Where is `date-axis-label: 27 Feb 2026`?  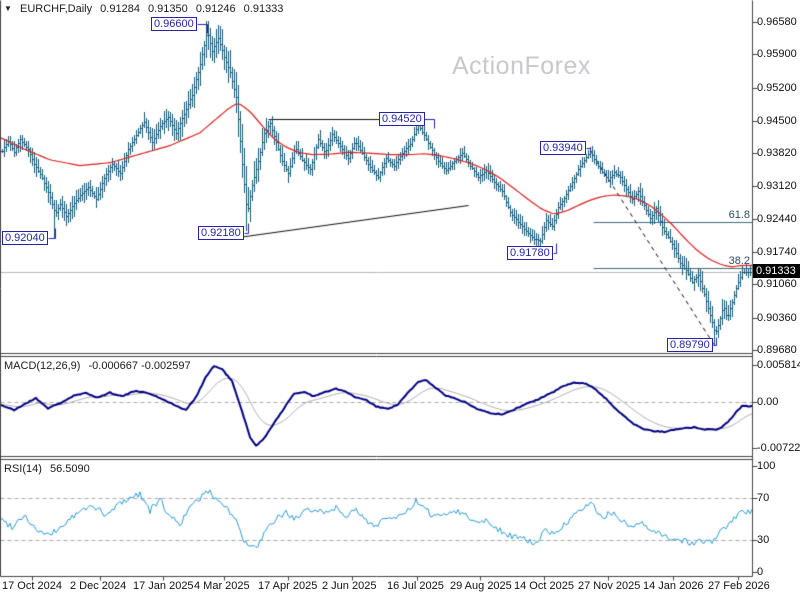 date-axis-label: 27 Feb 2026 is located at coordinates (739, 586).